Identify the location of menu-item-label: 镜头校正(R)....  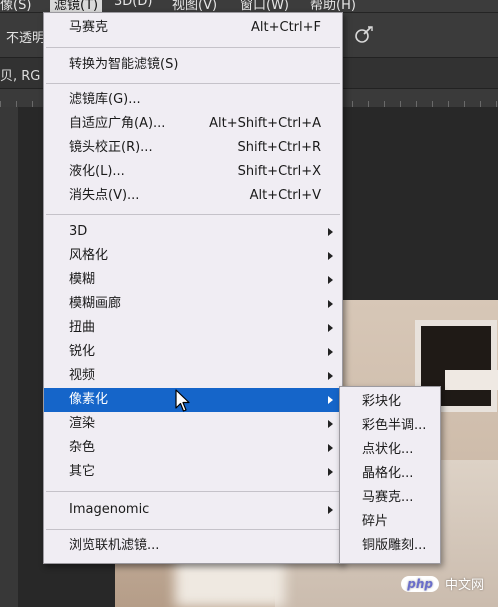
(111, 147).